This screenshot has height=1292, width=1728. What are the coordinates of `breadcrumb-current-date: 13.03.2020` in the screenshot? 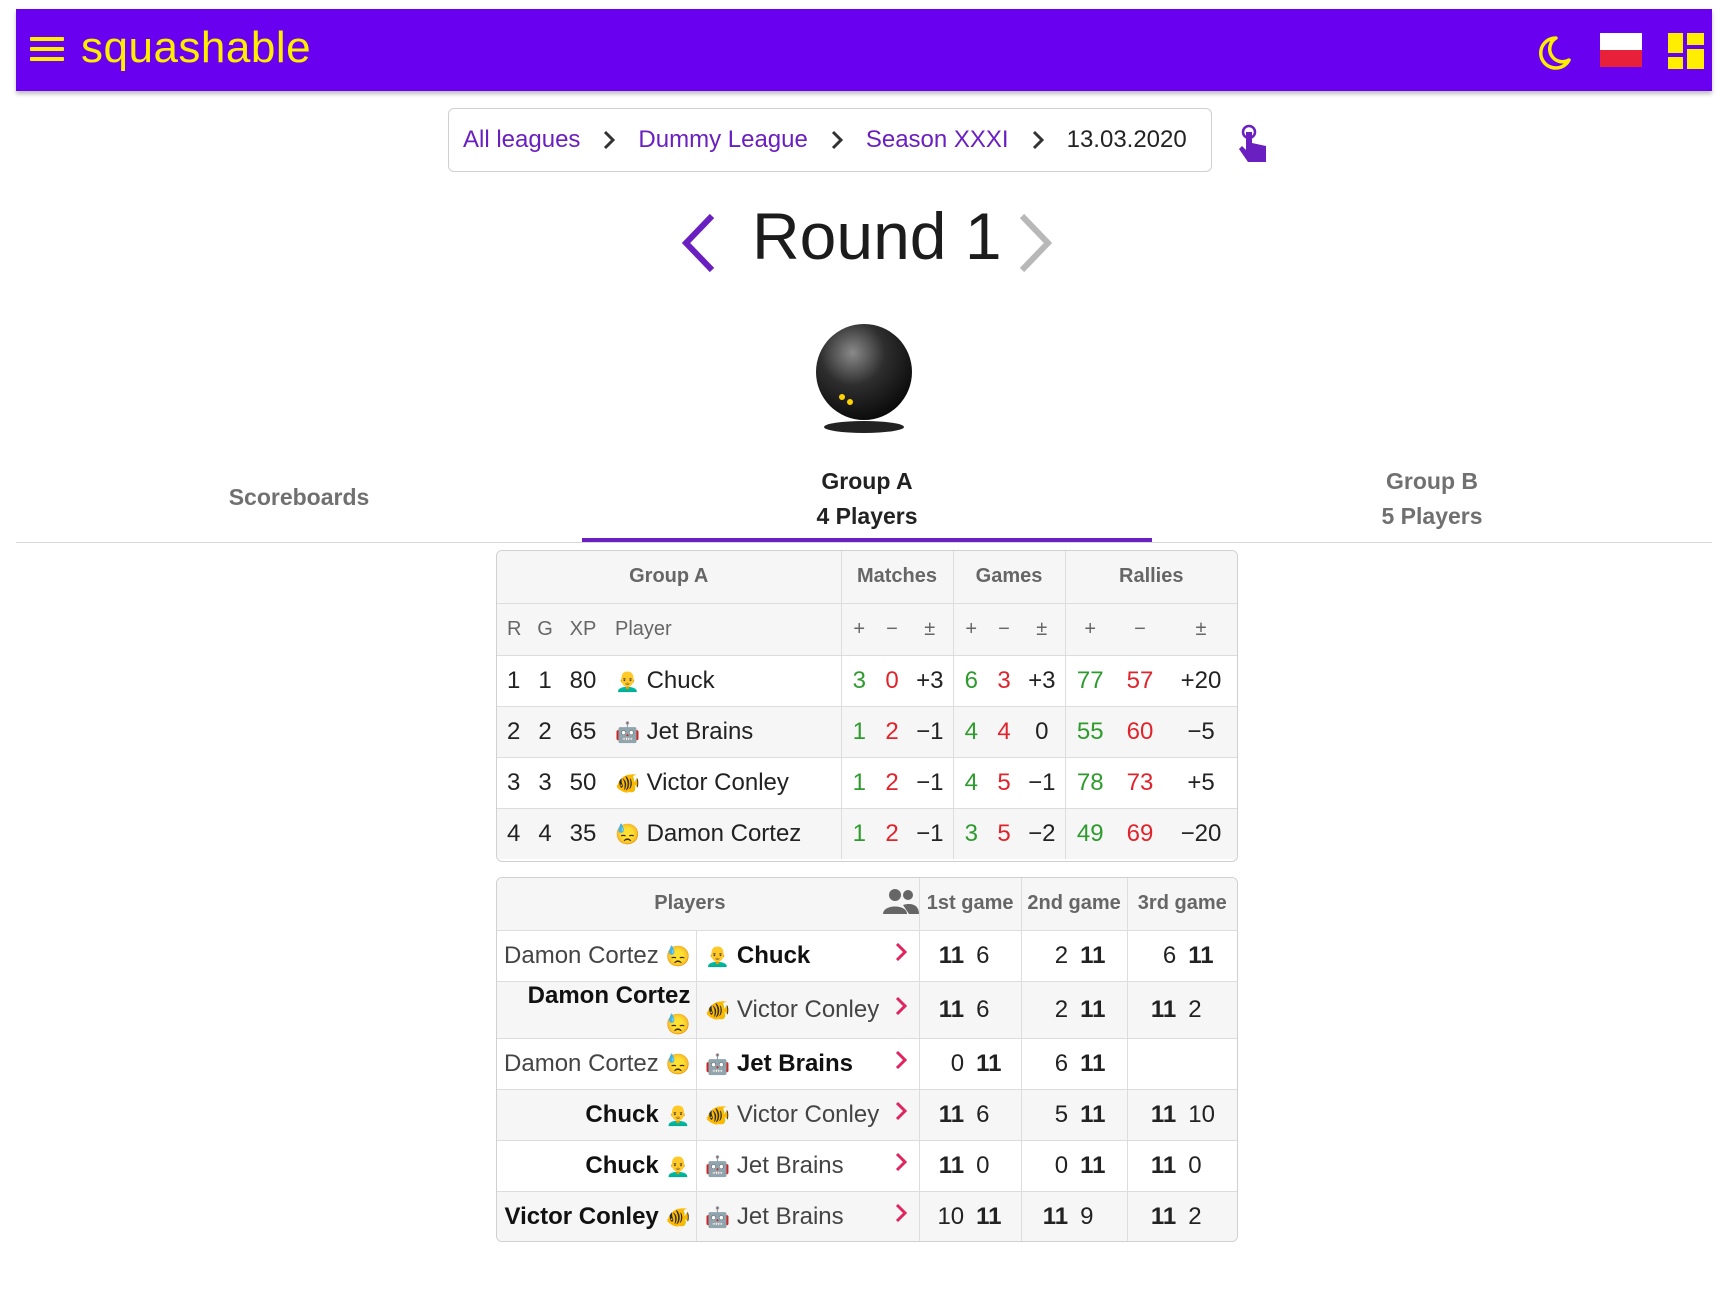 It's located at (1126, 139).